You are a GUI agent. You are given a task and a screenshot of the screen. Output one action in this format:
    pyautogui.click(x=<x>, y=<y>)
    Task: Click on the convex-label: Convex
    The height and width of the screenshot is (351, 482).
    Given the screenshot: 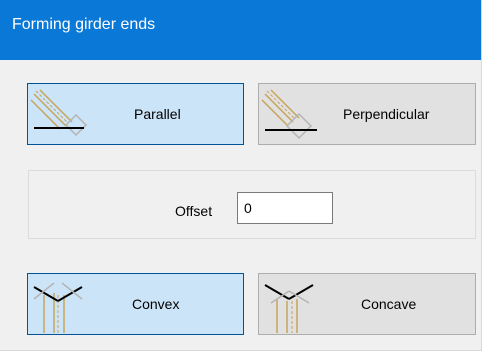 What is the action you would take?
    pyautogui.click(x=156, y=304)
    